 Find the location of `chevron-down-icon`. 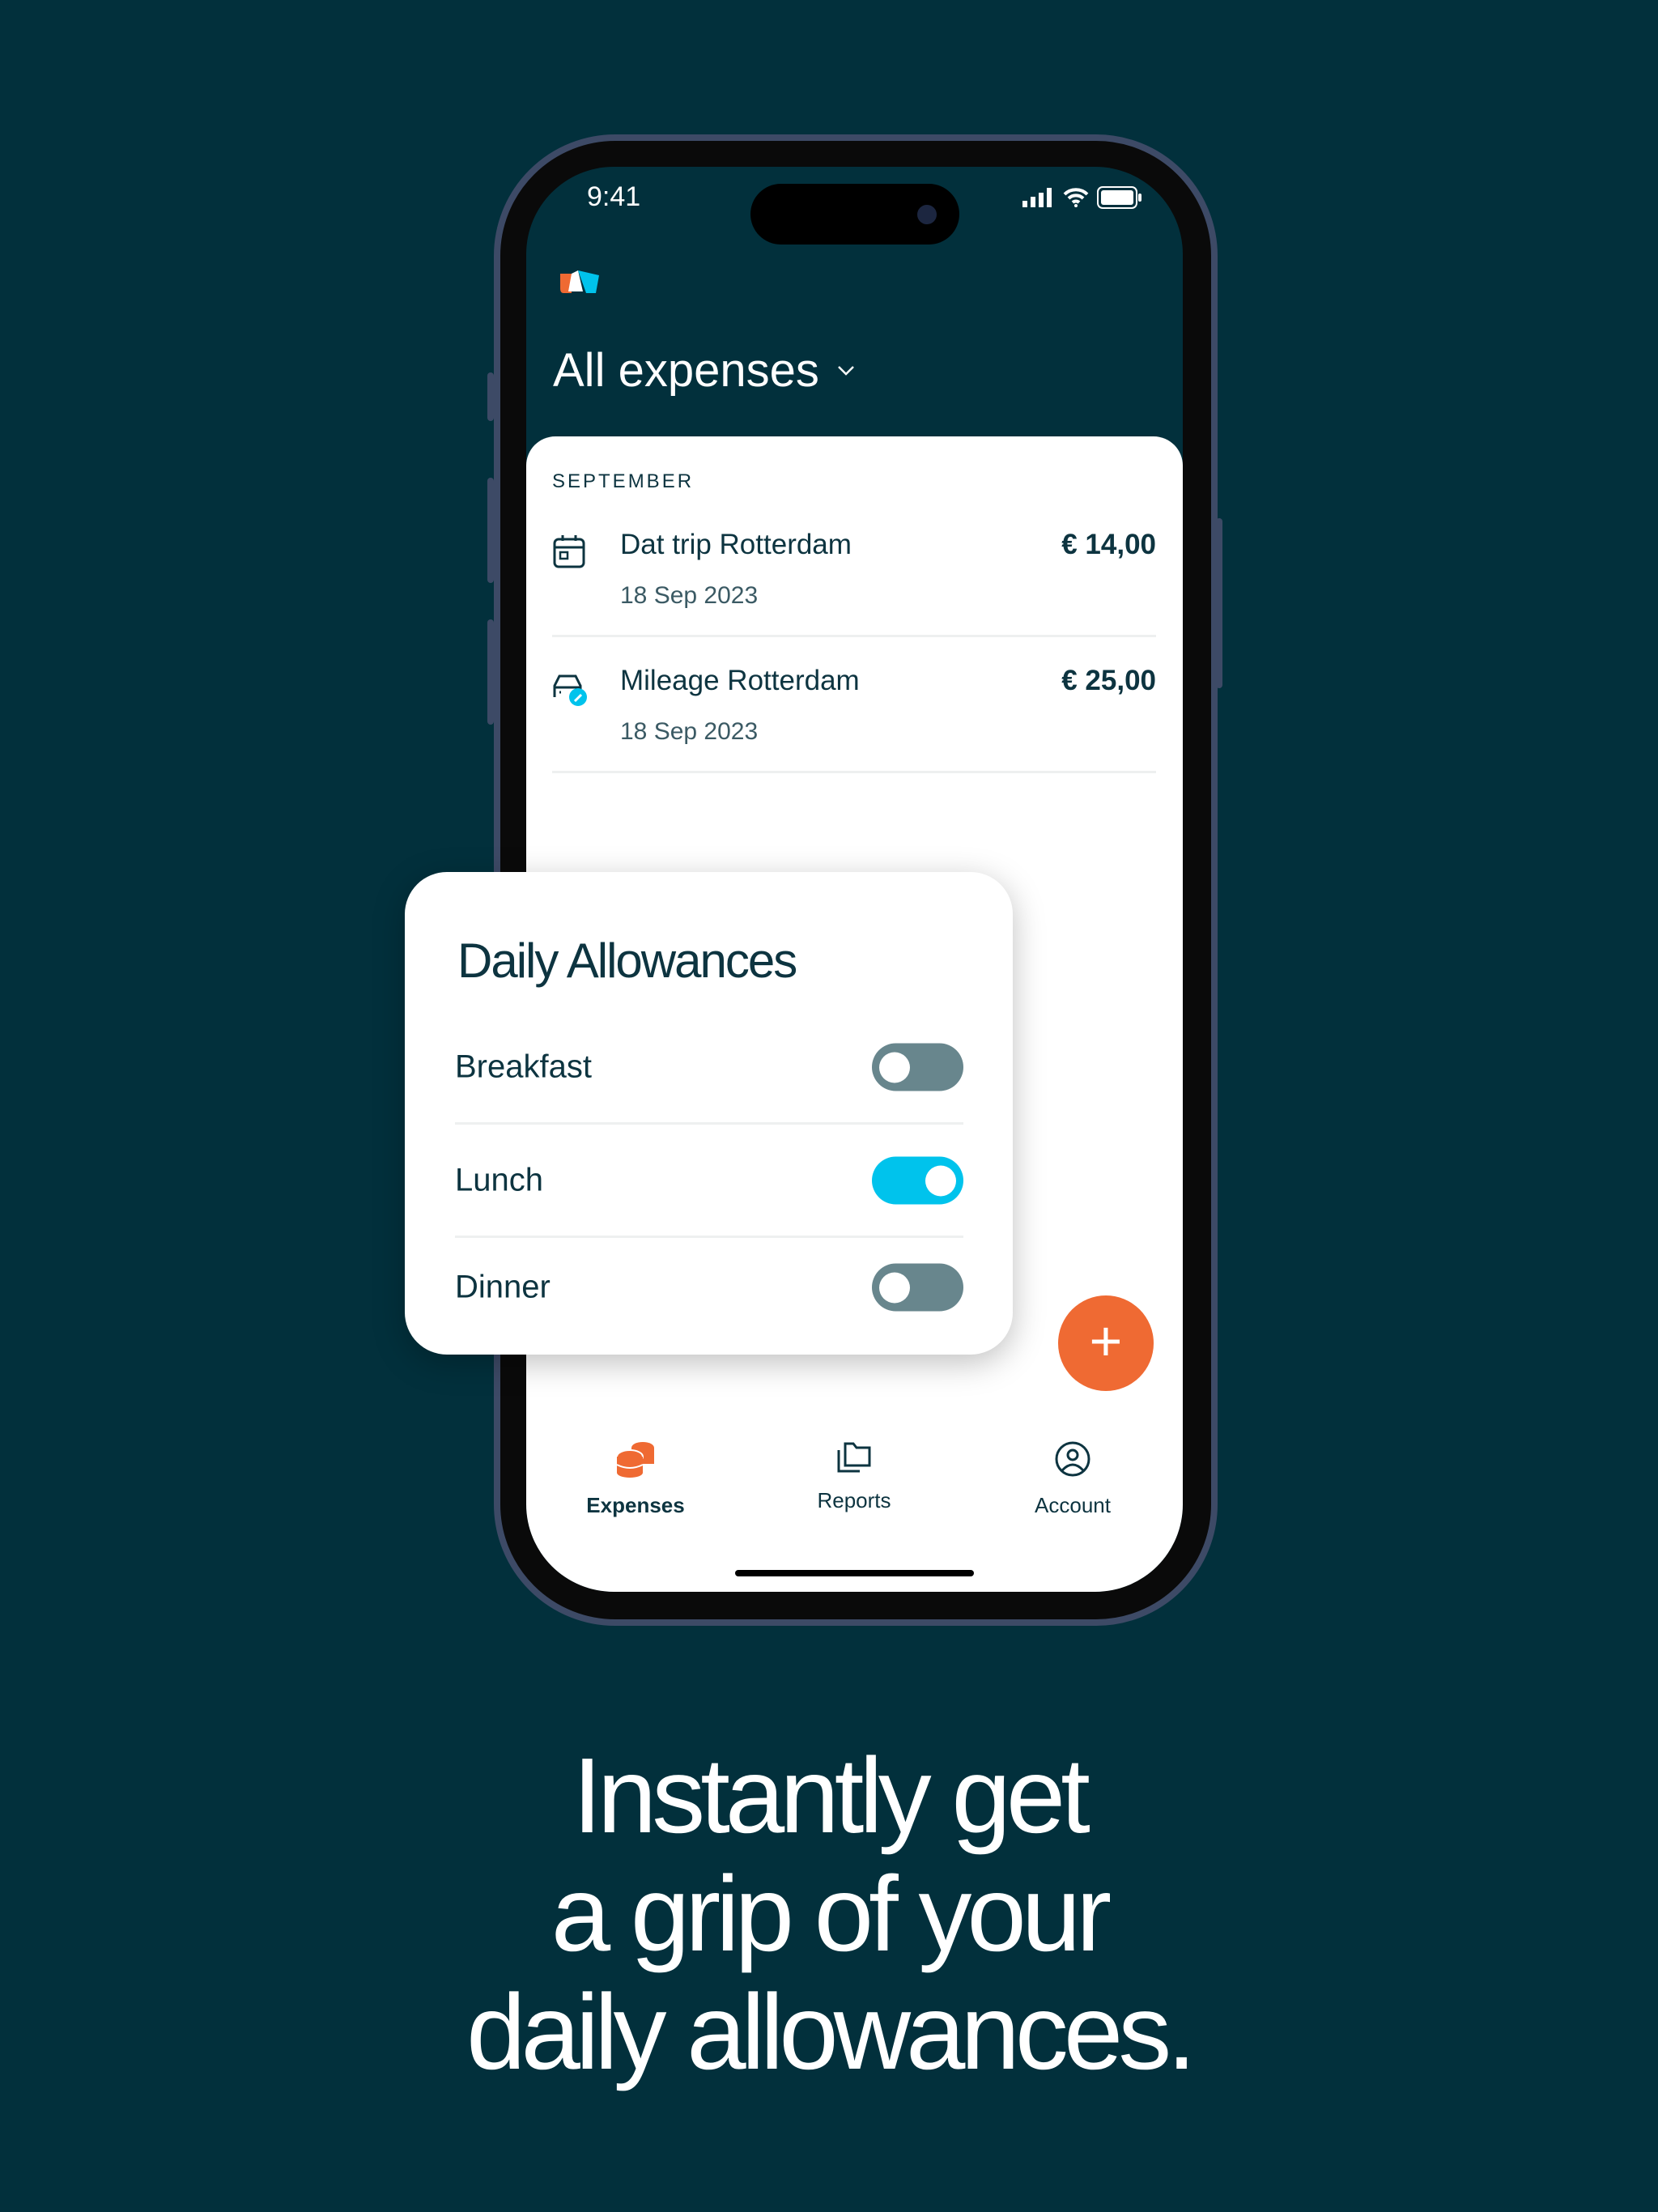

chevron-down-icon is located at coordinates (845, 370).